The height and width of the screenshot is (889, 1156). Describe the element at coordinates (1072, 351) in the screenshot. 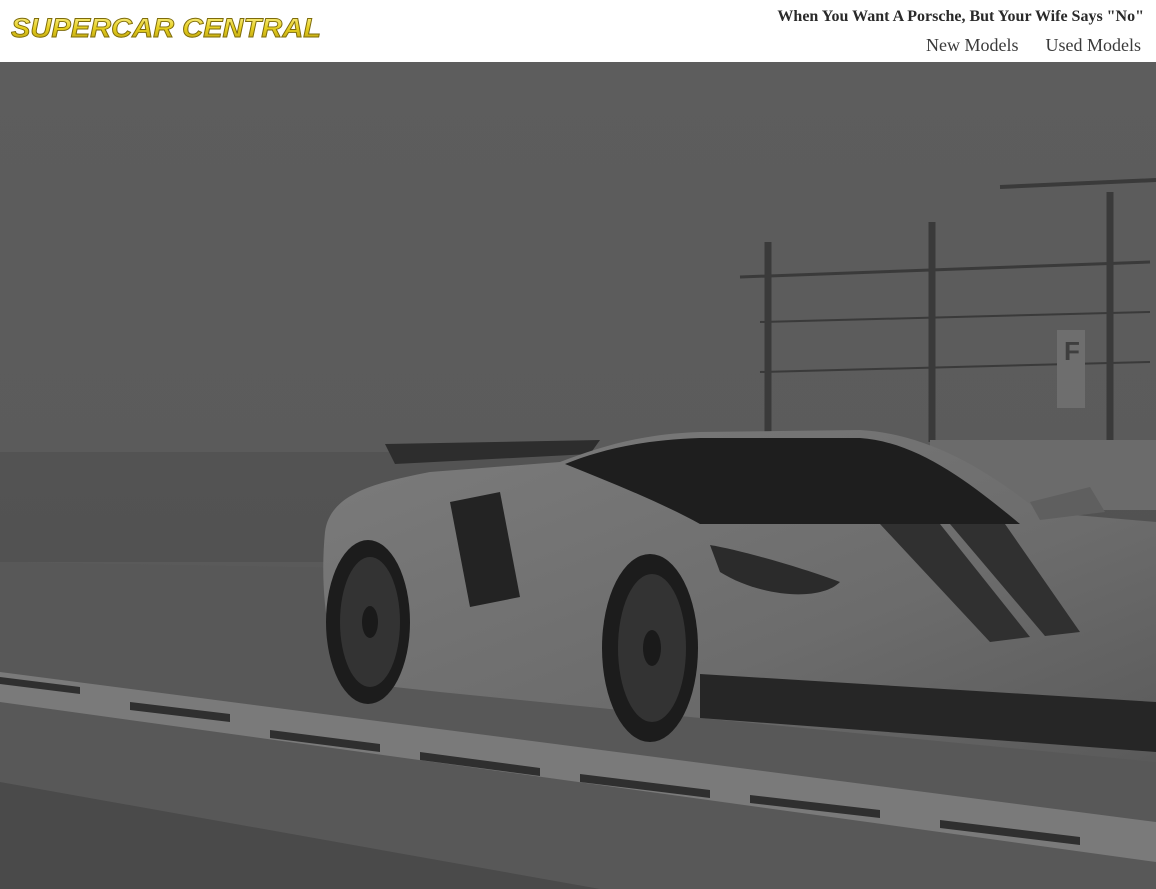

I see `svg-text: F` at that location.